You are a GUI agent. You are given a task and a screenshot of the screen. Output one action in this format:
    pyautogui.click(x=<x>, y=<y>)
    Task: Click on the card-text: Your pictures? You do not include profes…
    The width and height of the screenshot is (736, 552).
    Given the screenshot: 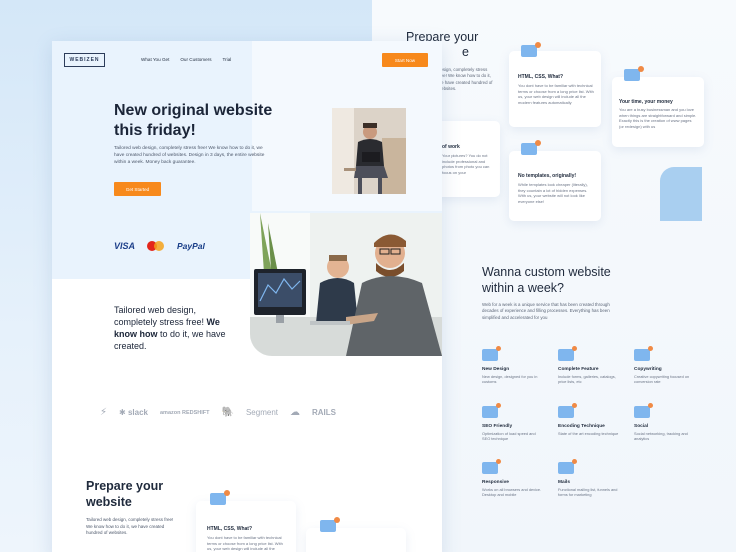 What is the action you would take?
    pyautogui.click(x=466, y=164)
    